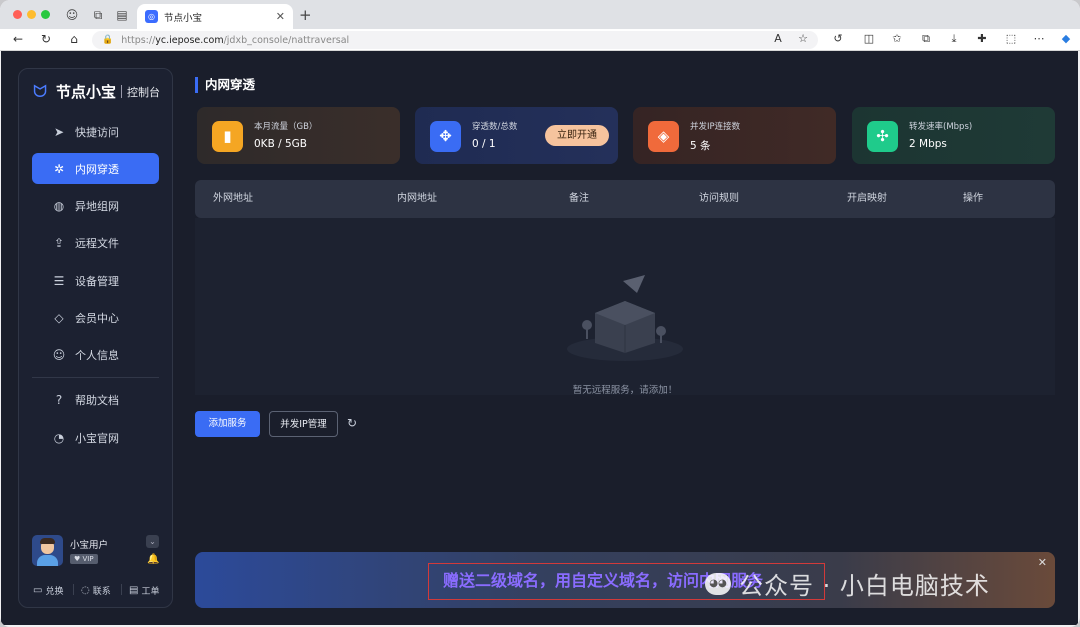 This screenshot has height=627, width=1080. I want to click on logo-icon: ᗢ, so click(40, 91).